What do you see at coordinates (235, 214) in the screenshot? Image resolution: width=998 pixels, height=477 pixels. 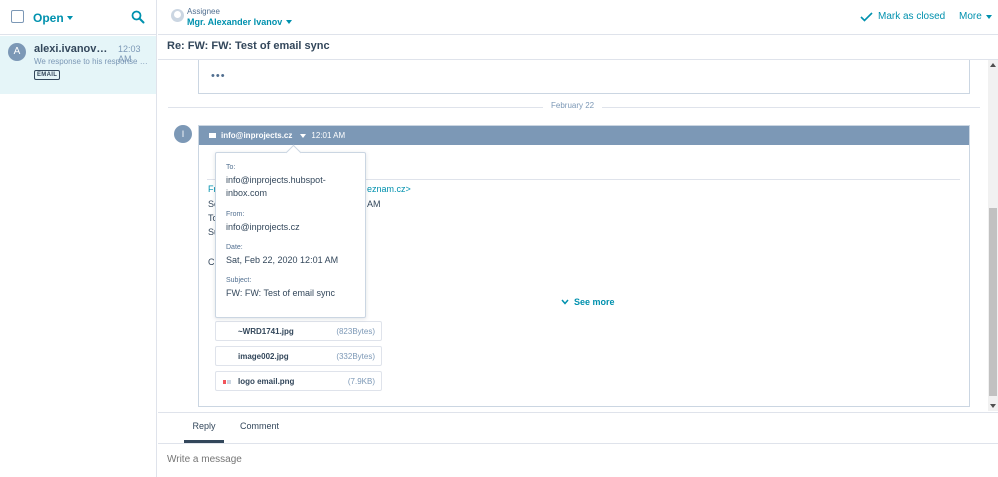 I see `popover-from-label: From:` at bounding box center [235, 214].